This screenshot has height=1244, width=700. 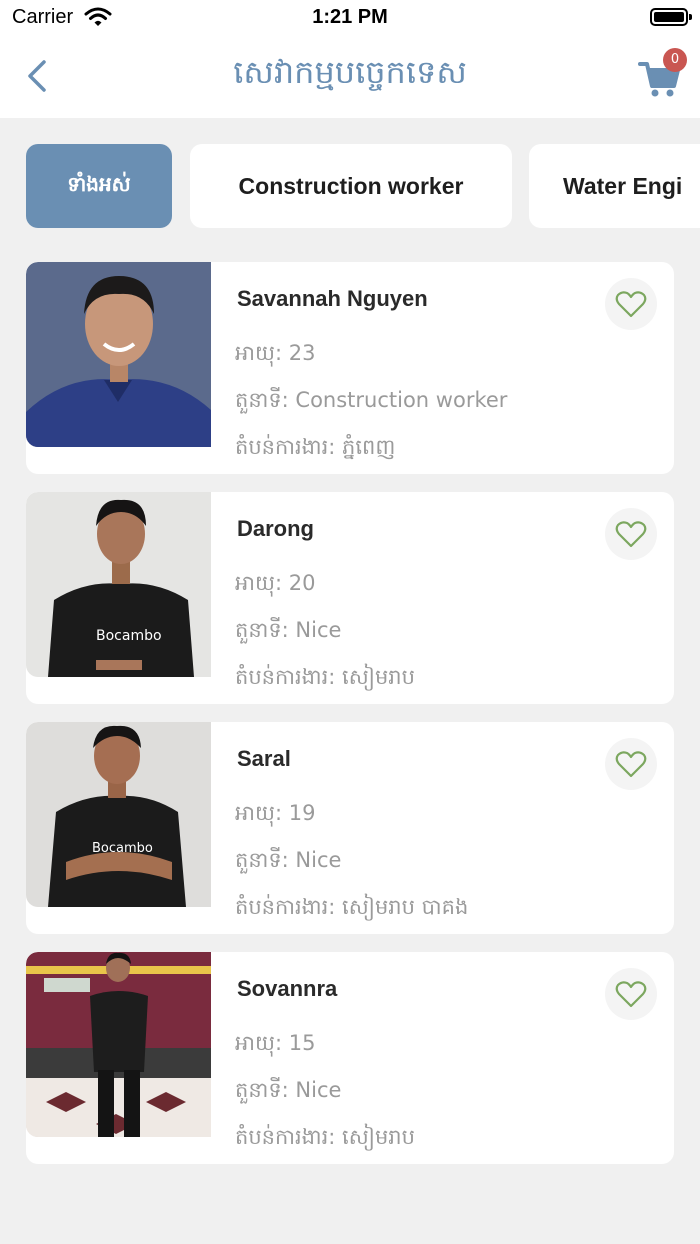 I want to click on nav-bar: សេវាកម្មបច្ចេកទេស 0, so click(x=350, y=77).